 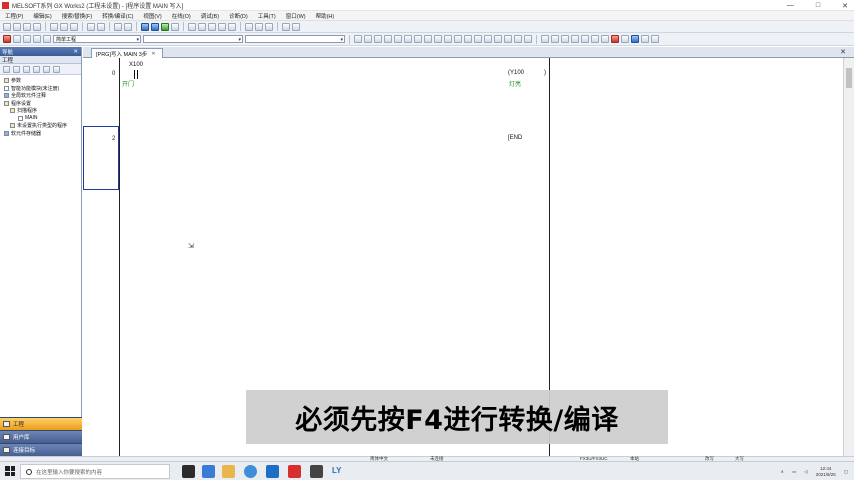 What do you see at coordinates (296, 26) in the screenshot?
I see `zoom-out-icon` at bounding box center [296, 26].